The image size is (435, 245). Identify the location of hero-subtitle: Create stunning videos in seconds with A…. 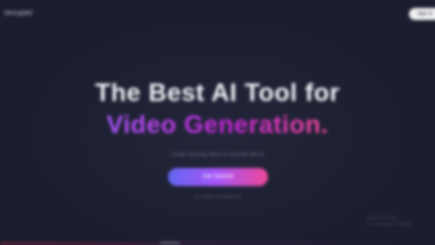
(217, 155).